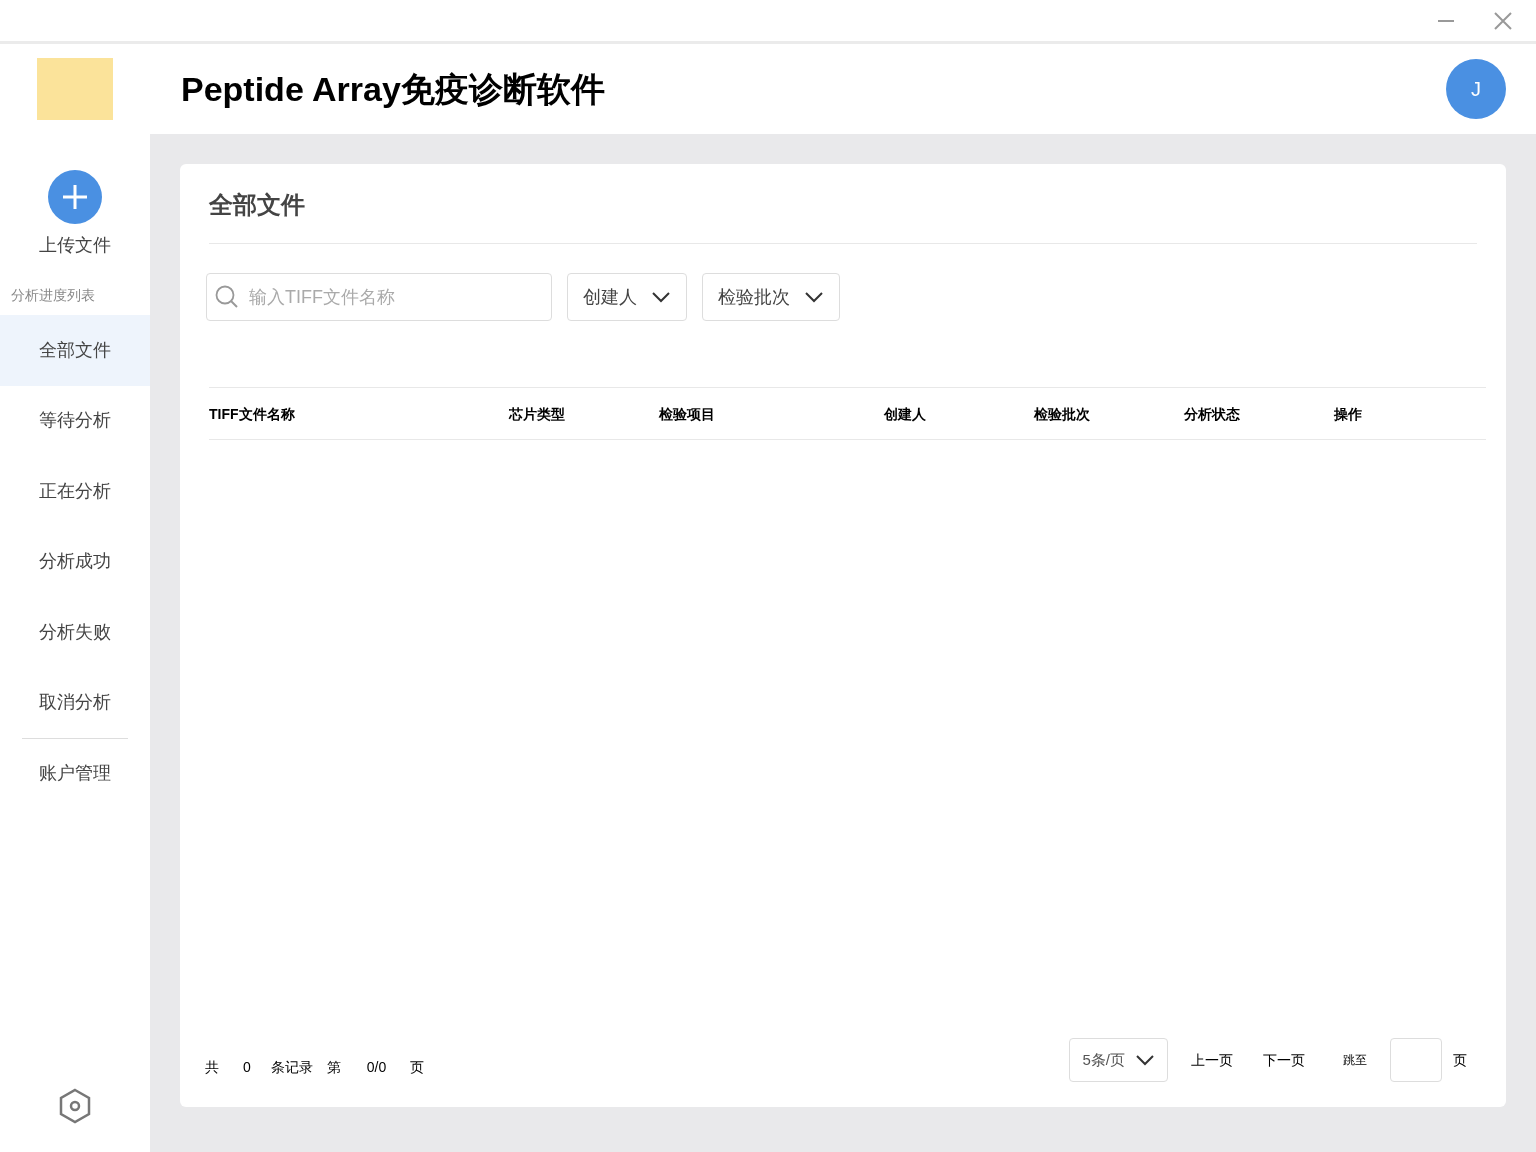 The image size is (1536, 1152). Describe the element at coordinates (1348, 413) in the screenshot. I see `column-header: 操作` at that location.